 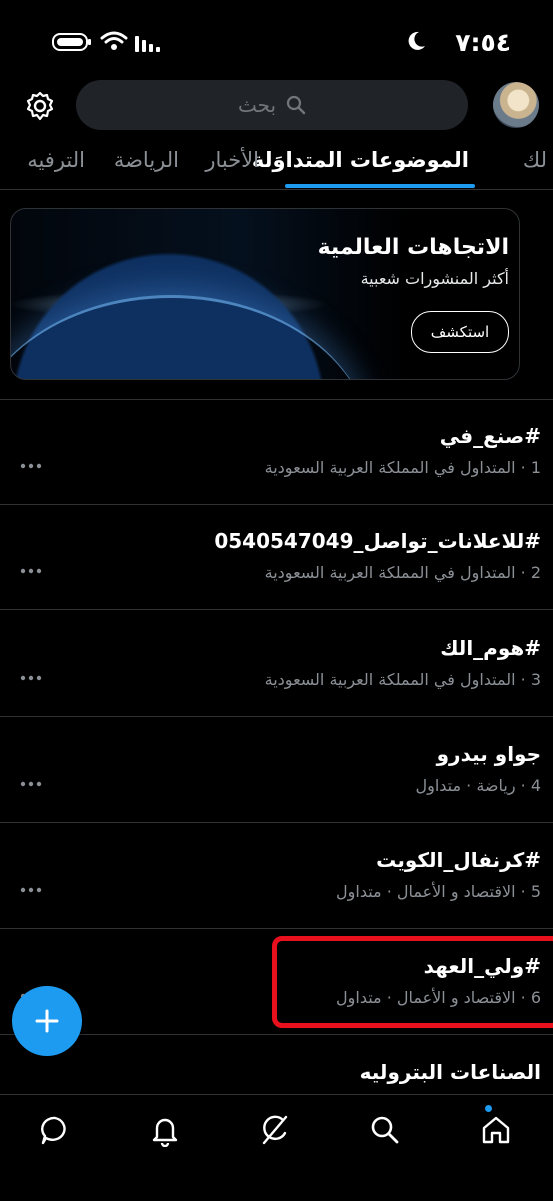 I want to click on trend-meta: 3 · المتداول في المملكة العربية السعودية, so click(x=402, y=679).